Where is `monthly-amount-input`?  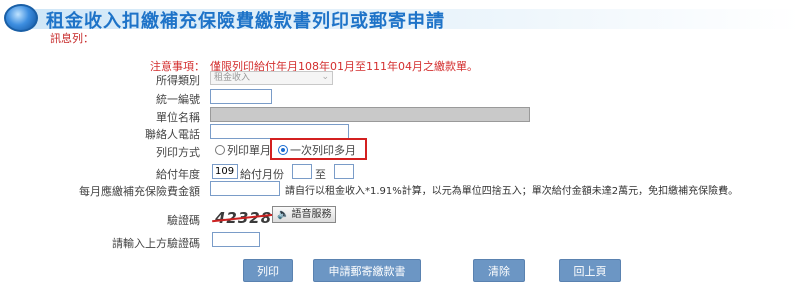 monthly-amount-input is located at coordinates (245, 188).